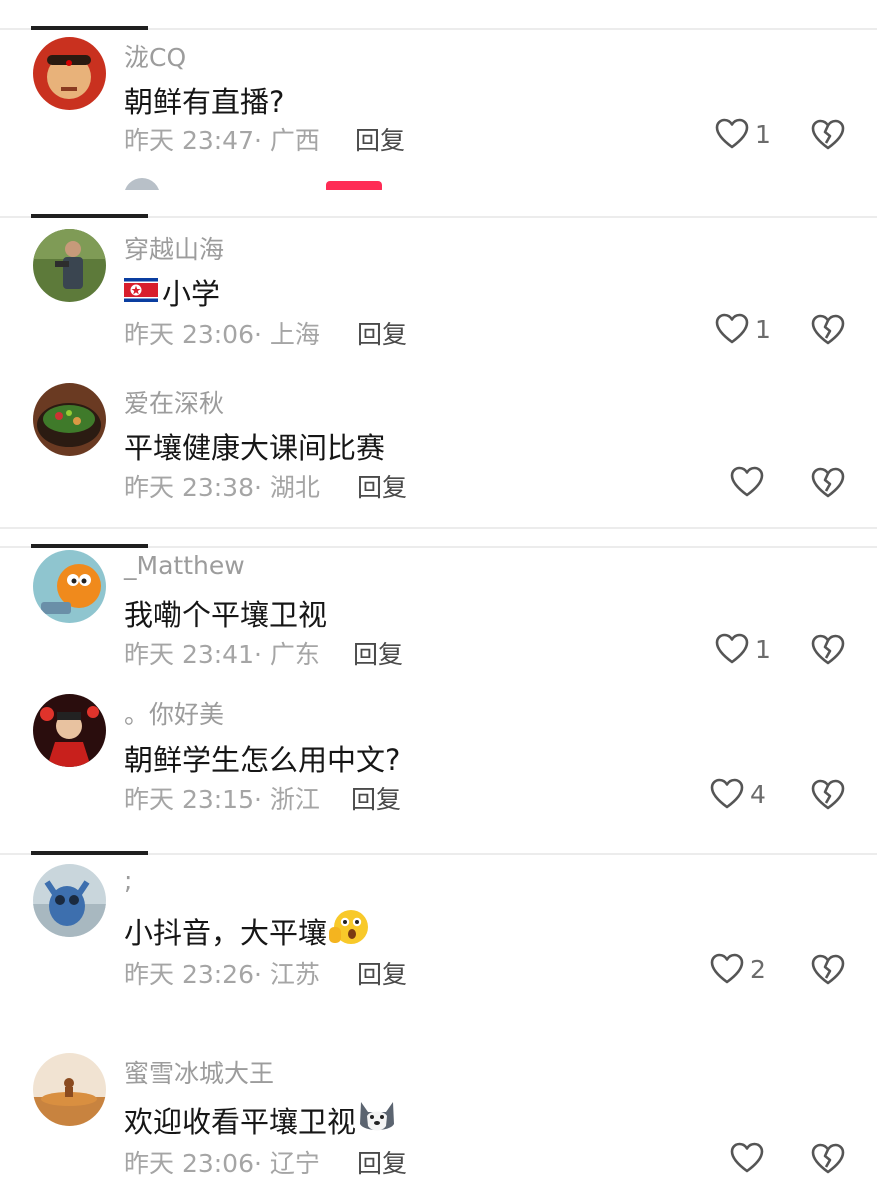 The height and width of the screenshot is (1200, 877). Describe the element at coordinates (377, 1119) in the screenshot. I see `husky-emoji` at that location.